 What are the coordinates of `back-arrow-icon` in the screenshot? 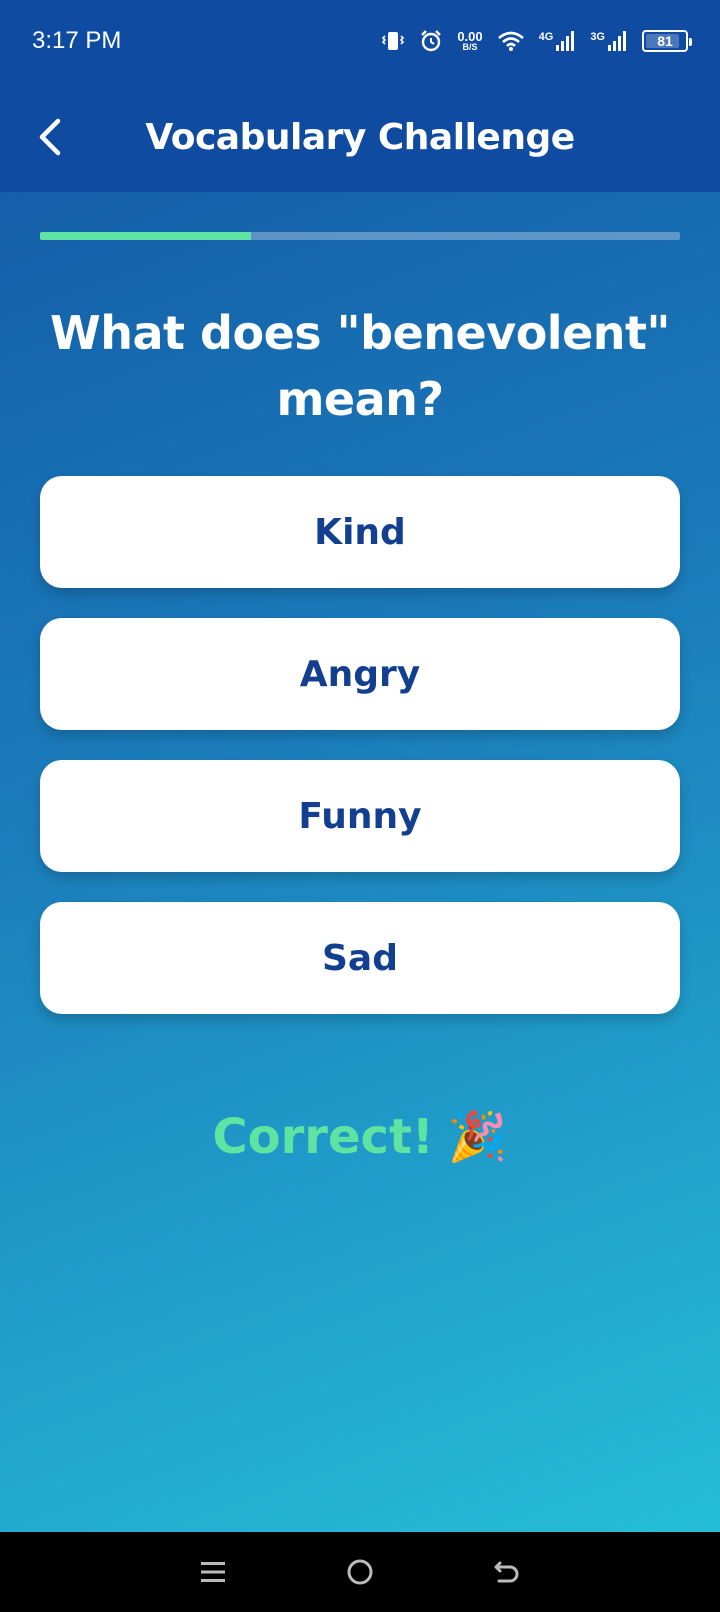 It's located at (50, 137).